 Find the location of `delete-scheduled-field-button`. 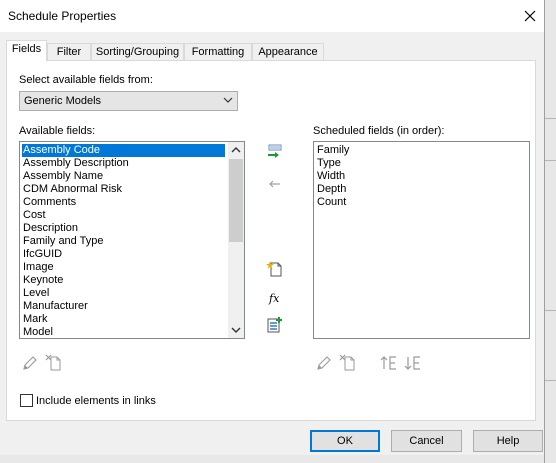

delete-scheduled-field-button is located at coordinates (348, 363).